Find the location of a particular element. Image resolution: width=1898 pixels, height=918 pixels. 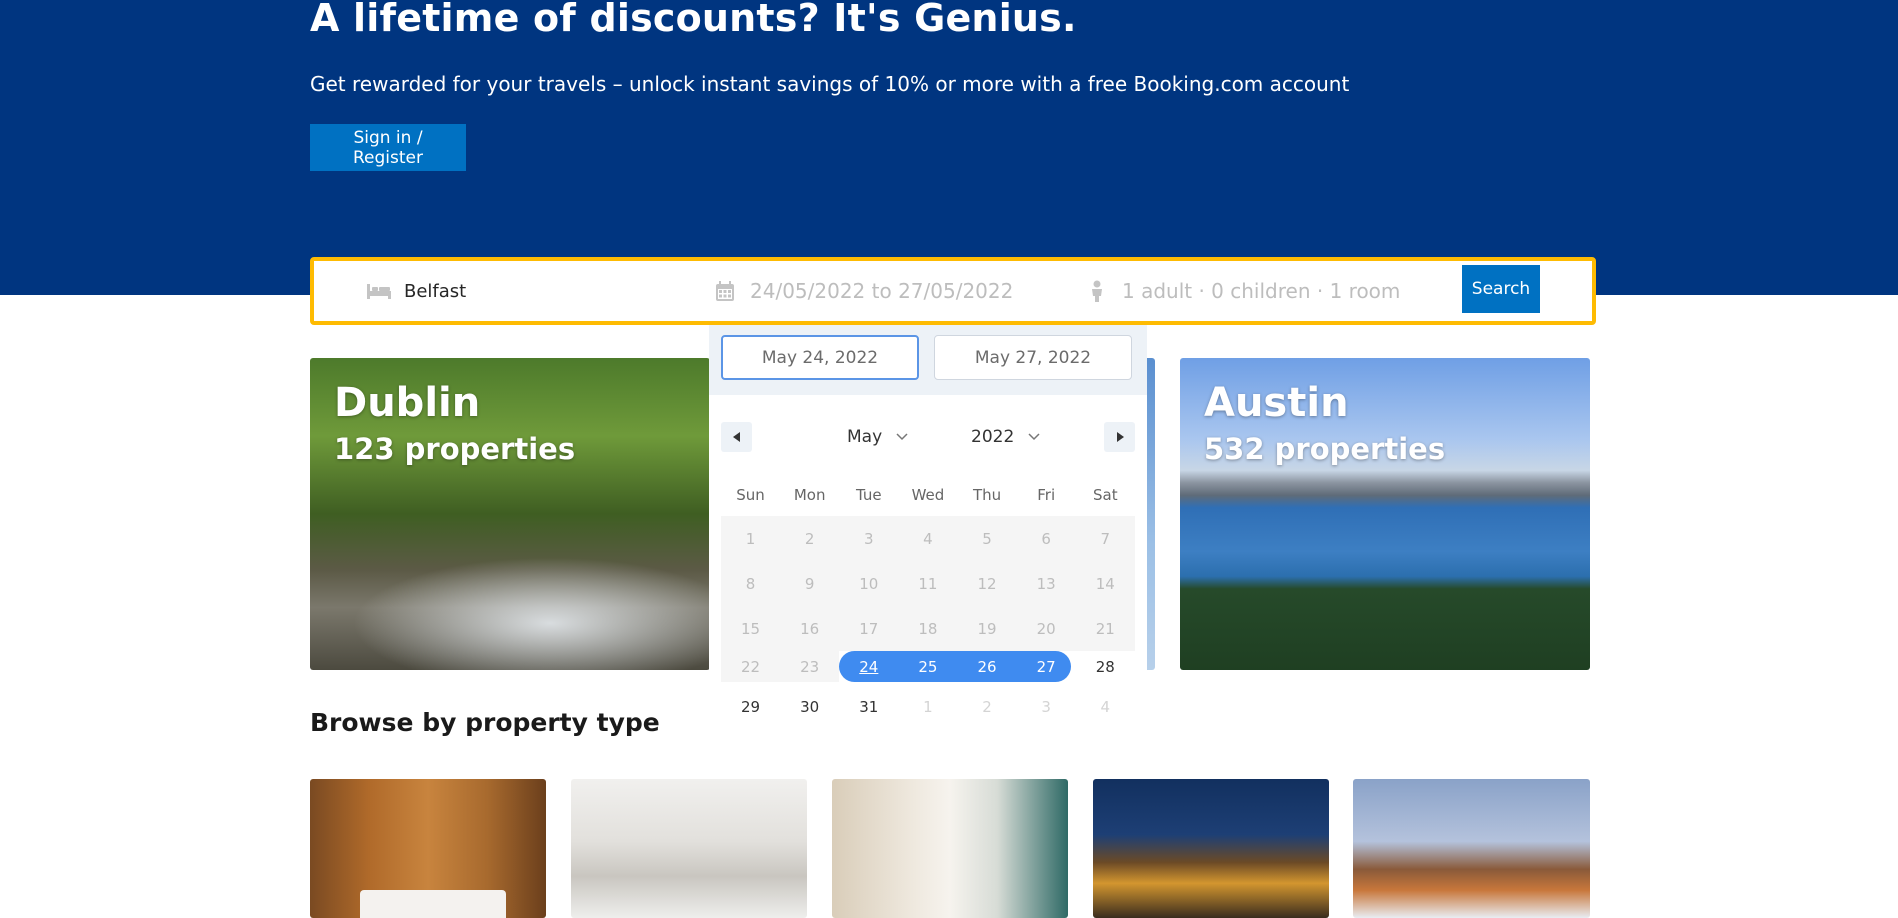

calendar-day: 2 is located at coordinates (810, 538).